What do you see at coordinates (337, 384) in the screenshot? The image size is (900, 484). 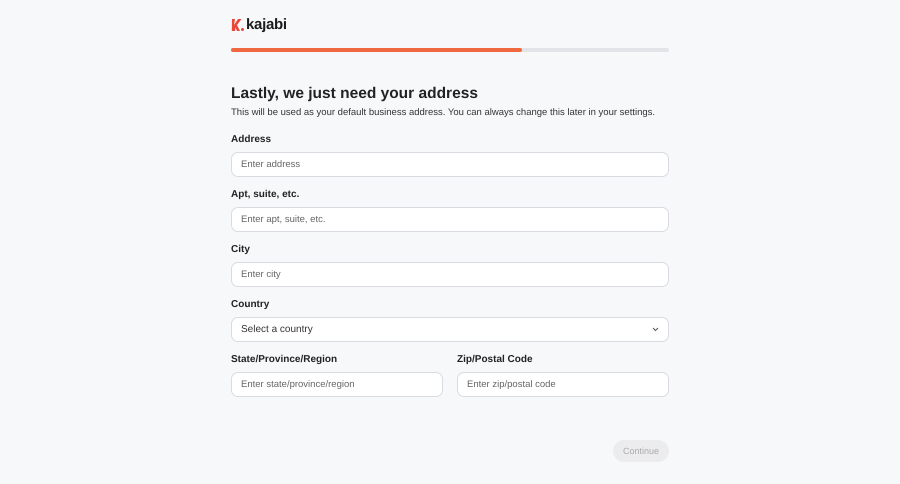 I see `input-field: Enter state/province/region` at bounding box center [337, 384].